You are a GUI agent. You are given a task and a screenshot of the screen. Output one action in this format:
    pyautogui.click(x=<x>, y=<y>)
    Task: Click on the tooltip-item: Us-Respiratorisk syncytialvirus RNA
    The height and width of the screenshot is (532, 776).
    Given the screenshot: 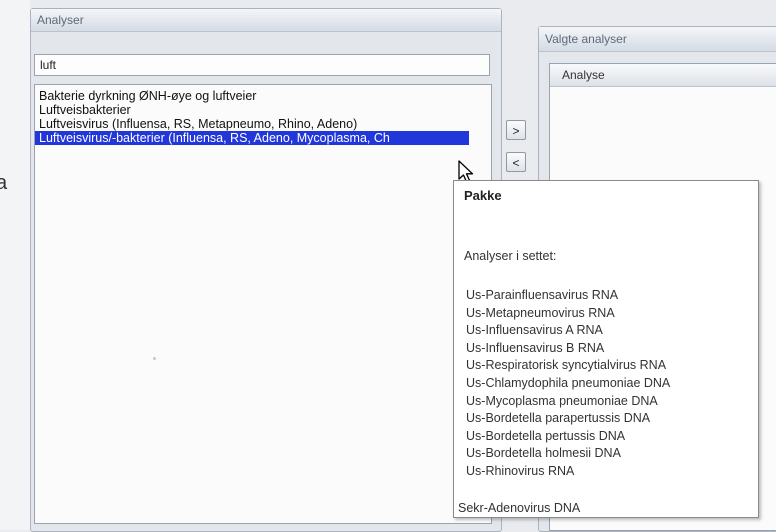 What is the action you would take?
    pyautogui.click(x=566, y=365)
    